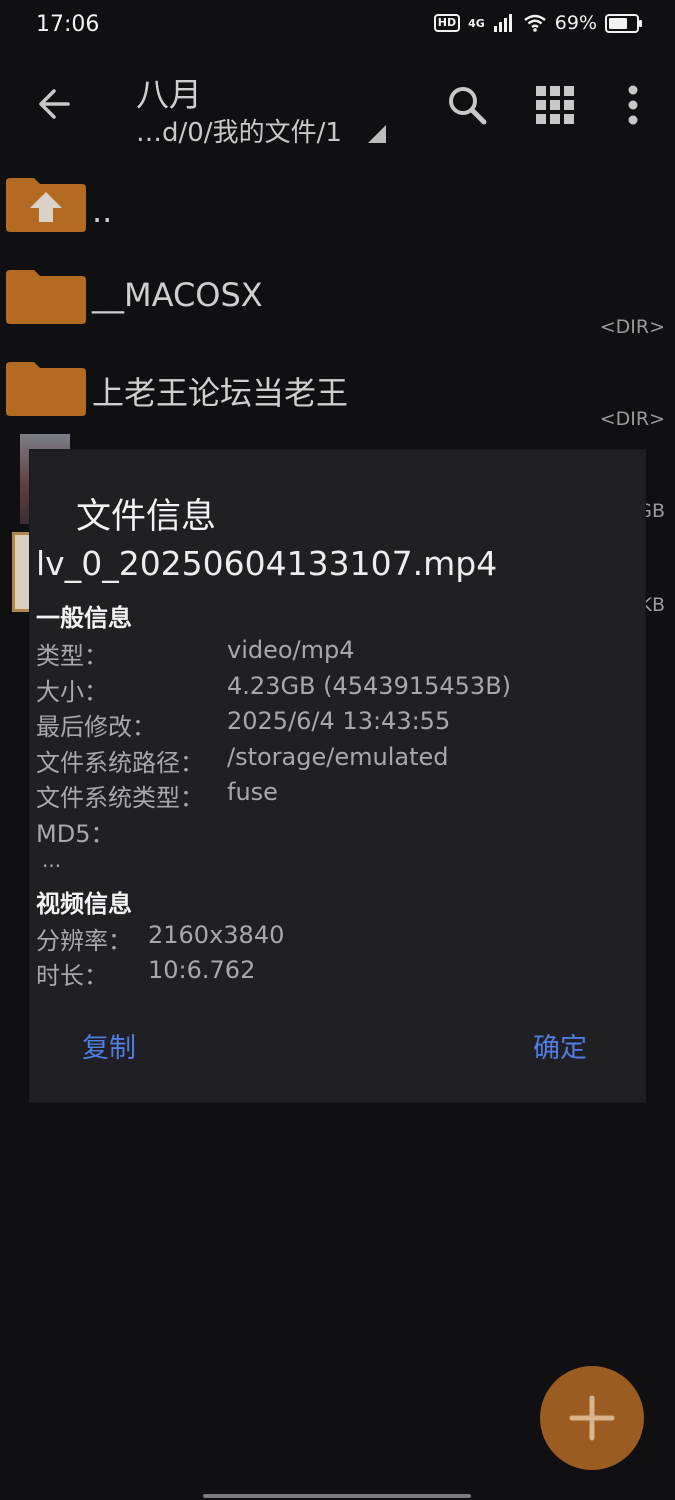 This screenshot has height=1500, width=675. Describe the element at coordinates (337, 305) in the screenshot. I see `list-item-macosx: __MACOSX <DIR>` at that location.